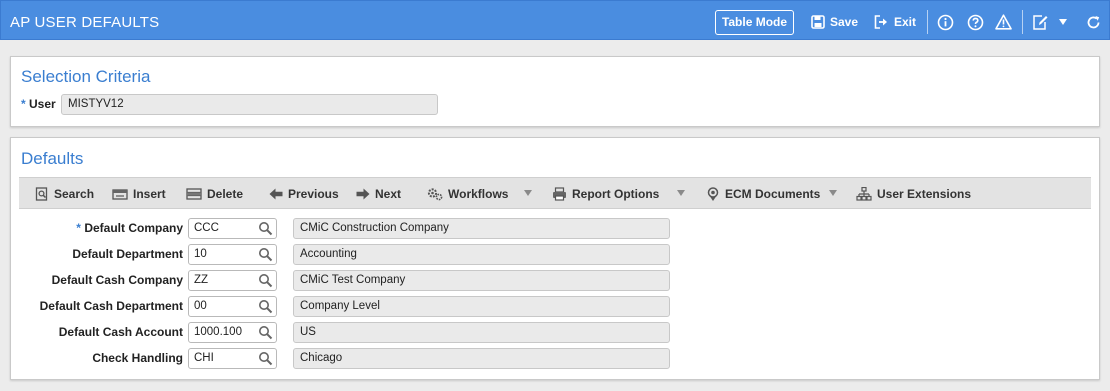 The height and width of the screenshot is (391, 1110). Describe the element at coordinates (194, 194) in the screenshot. I see `delete-icon` at that location.